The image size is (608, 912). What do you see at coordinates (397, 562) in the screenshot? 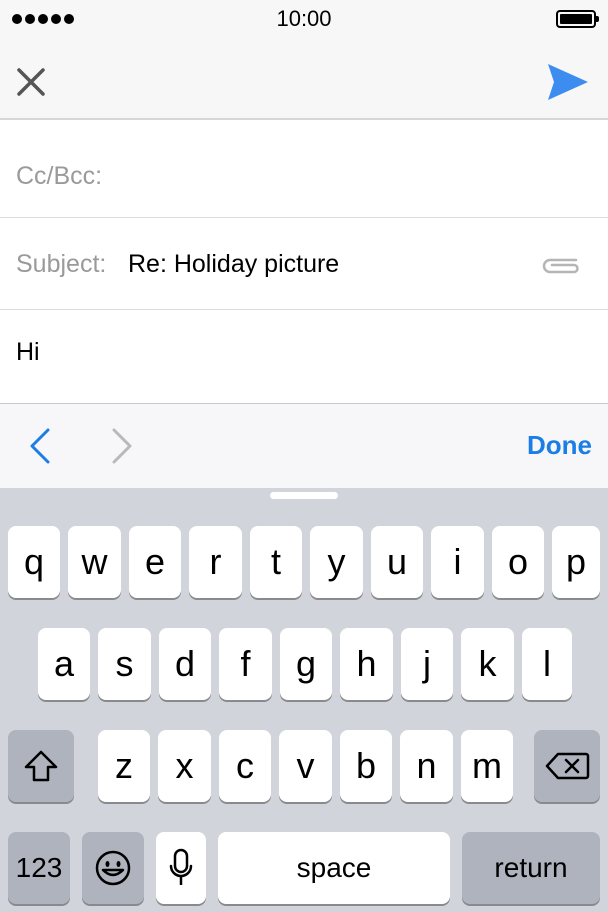
I see `key-u: u` at bounding box center [397, 562].